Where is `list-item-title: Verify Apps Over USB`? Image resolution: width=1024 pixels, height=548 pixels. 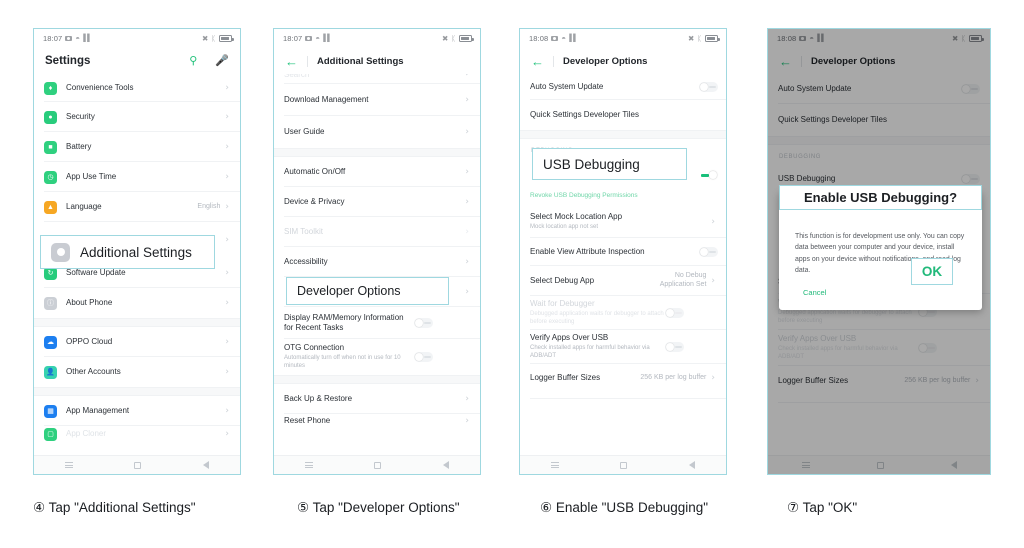
list-item-title: Verify Apps Over USB is located at coordinates (569, 338).